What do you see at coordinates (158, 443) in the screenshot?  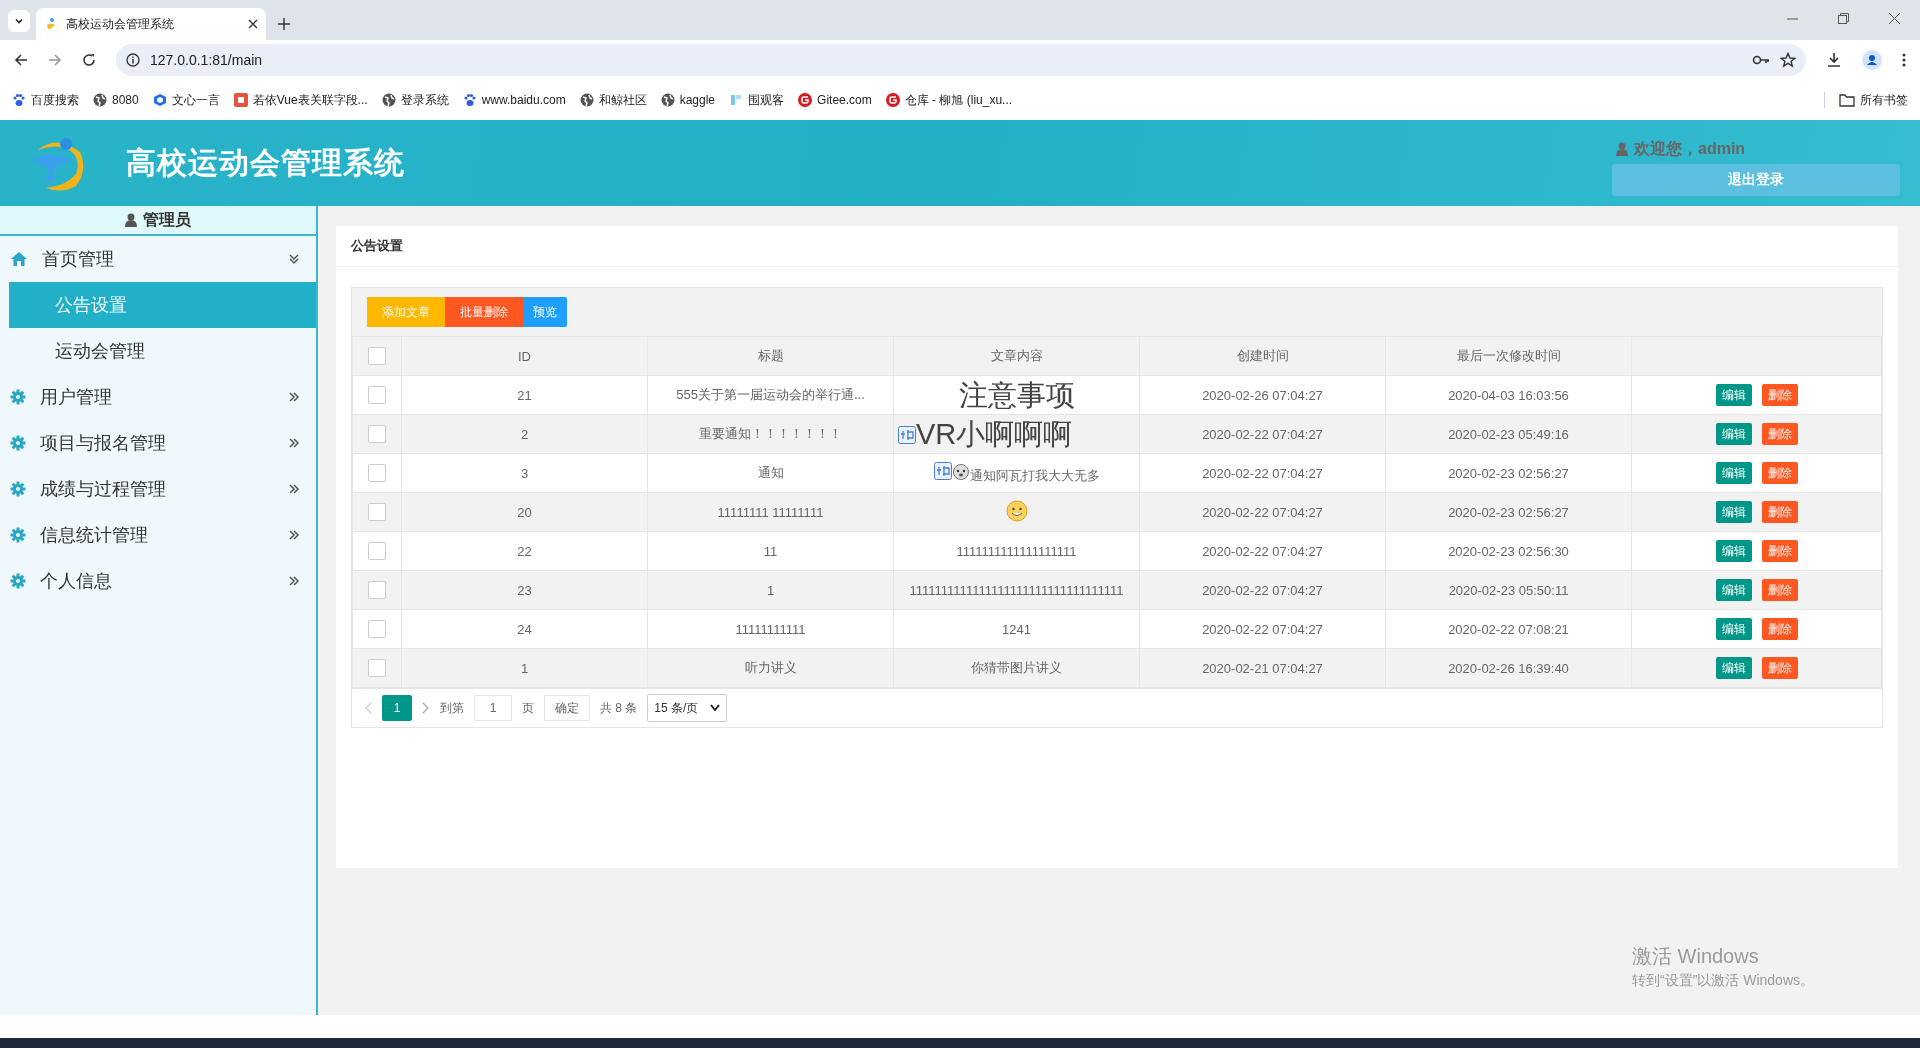 I see `menu-item: 项目与报名管理` at bounding box center [158, 443].